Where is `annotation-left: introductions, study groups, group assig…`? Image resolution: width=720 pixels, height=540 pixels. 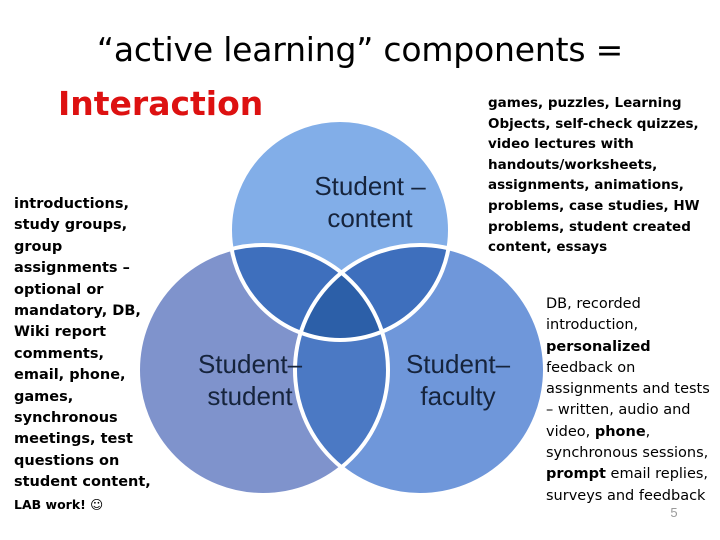 annotation-left: introductions, study groups, group assig… is located at coordinates (84, 355).